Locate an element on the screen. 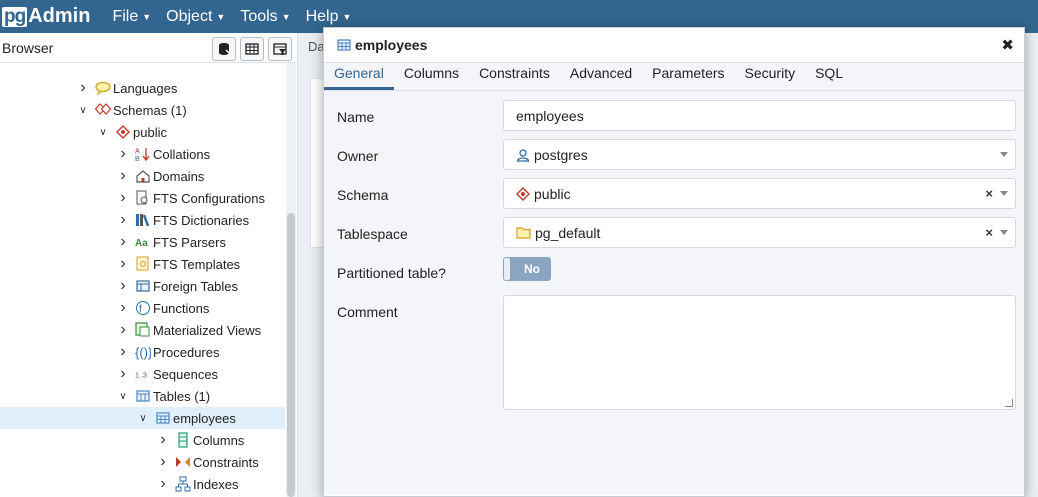  tree-item-fts-templates: › FTS Templates is located at coordinates (142, 264).